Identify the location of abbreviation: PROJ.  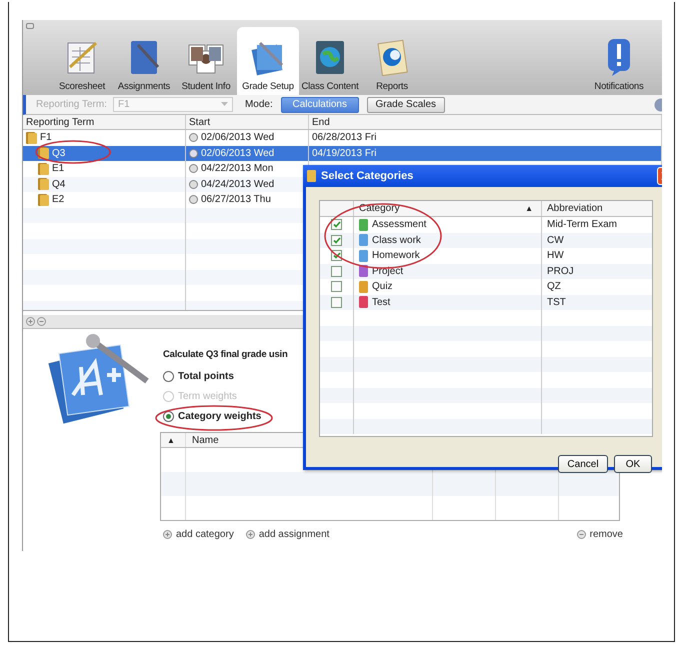
(560, 271).